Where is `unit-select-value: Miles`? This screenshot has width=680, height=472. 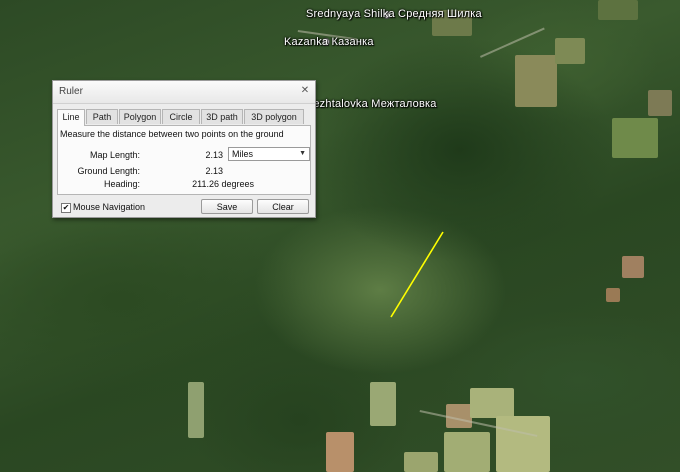 unit-select-value: Miles is located at coordinates (243, 154).